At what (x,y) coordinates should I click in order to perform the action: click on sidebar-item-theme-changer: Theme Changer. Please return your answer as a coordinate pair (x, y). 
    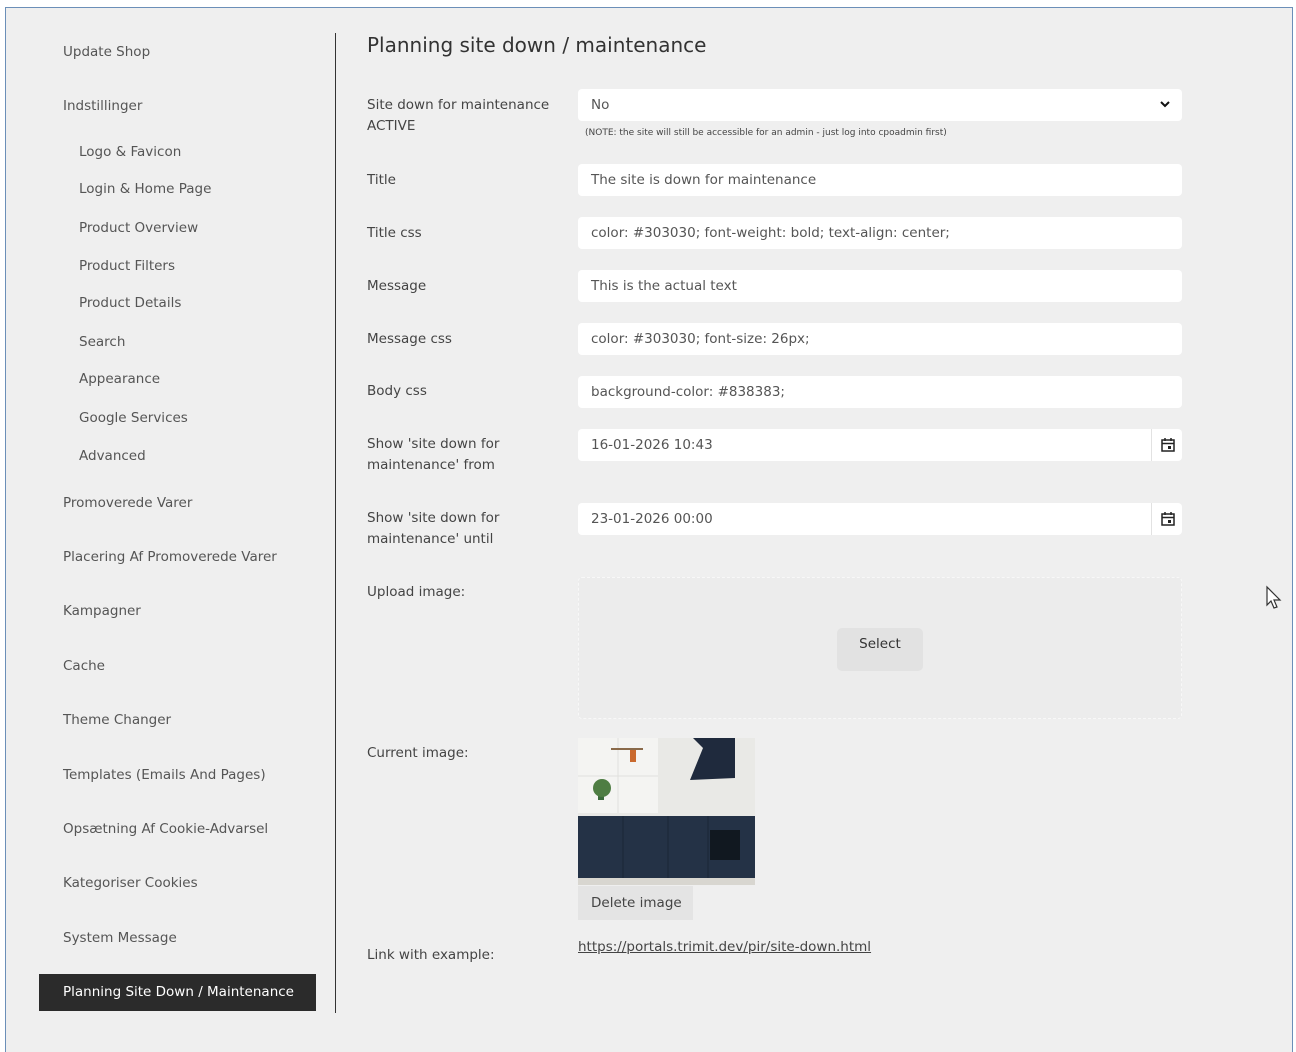
    Looking at the image, I should click on (117, 720).